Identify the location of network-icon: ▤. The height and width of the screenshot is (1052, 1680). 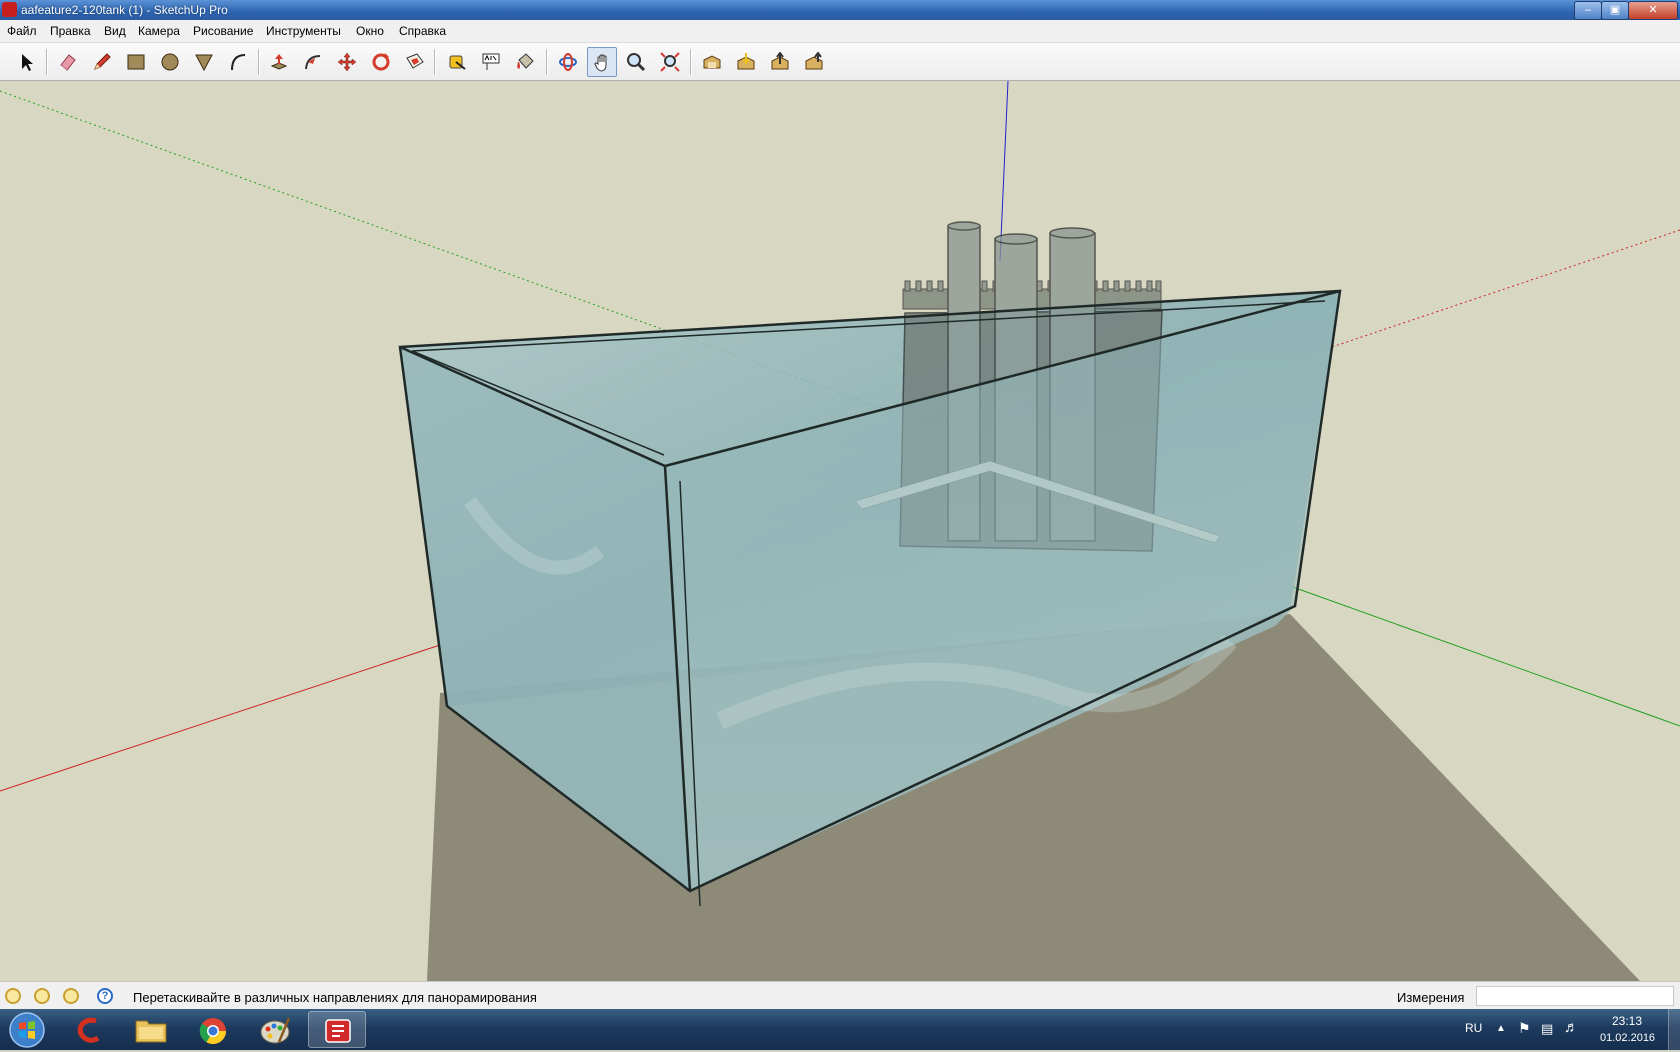
(1547, 1029).